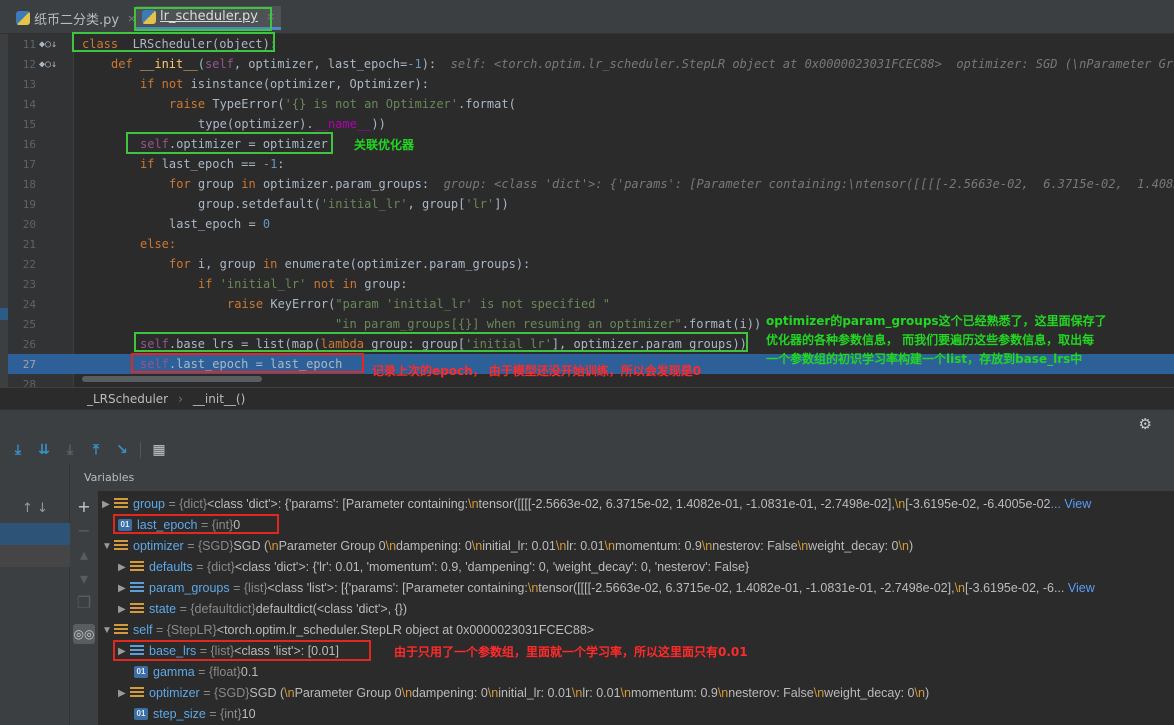 The height and width of the screenshot is (725, 1174). What do you see at coordinates (29, 324) in the screenshot?
I see `line-number: 25` at bounding box center [29, 324].